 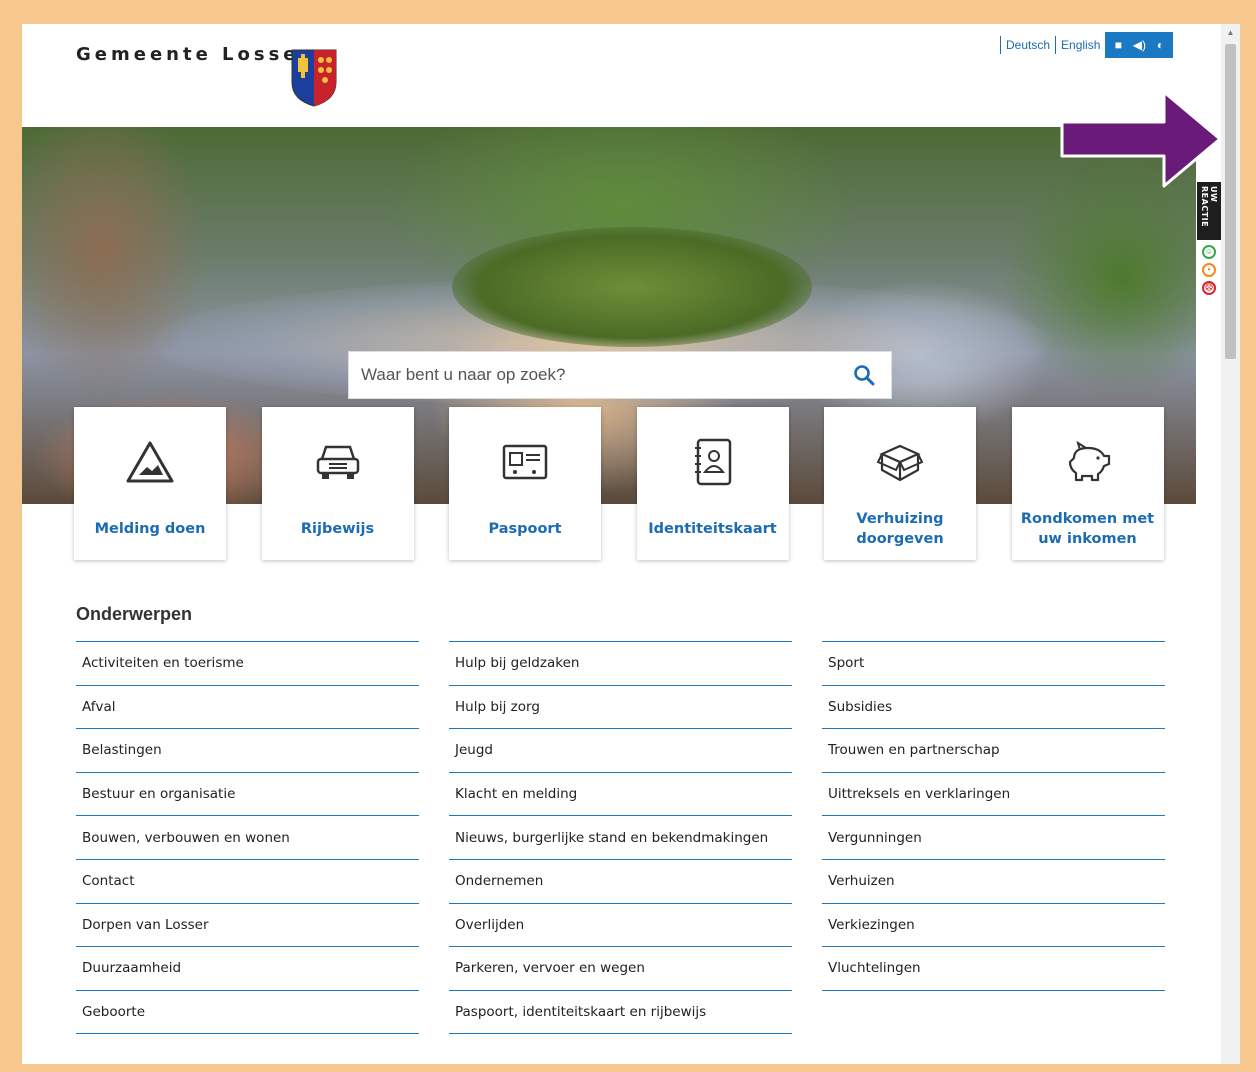 What do you see at coordinates (620, 795) in the screenshot?
I see `topic-link: Klacht en melding` at bounding box center [620, 795].